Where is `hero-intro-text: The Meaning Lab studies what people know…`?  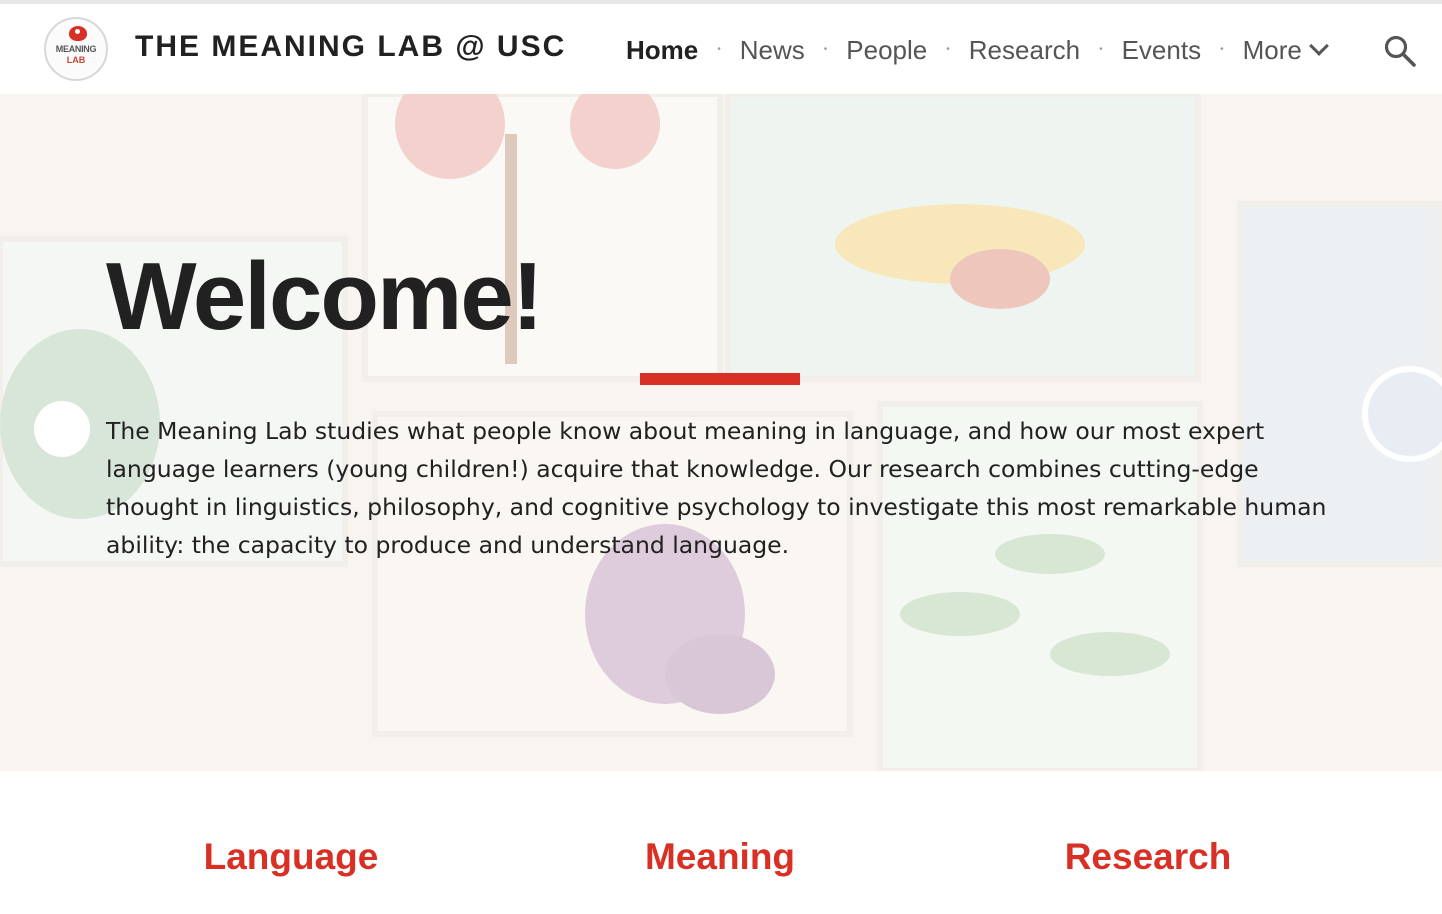 hero-intro-text: The Meaning Lab studies what people know… is located at coordinates (716, 488).